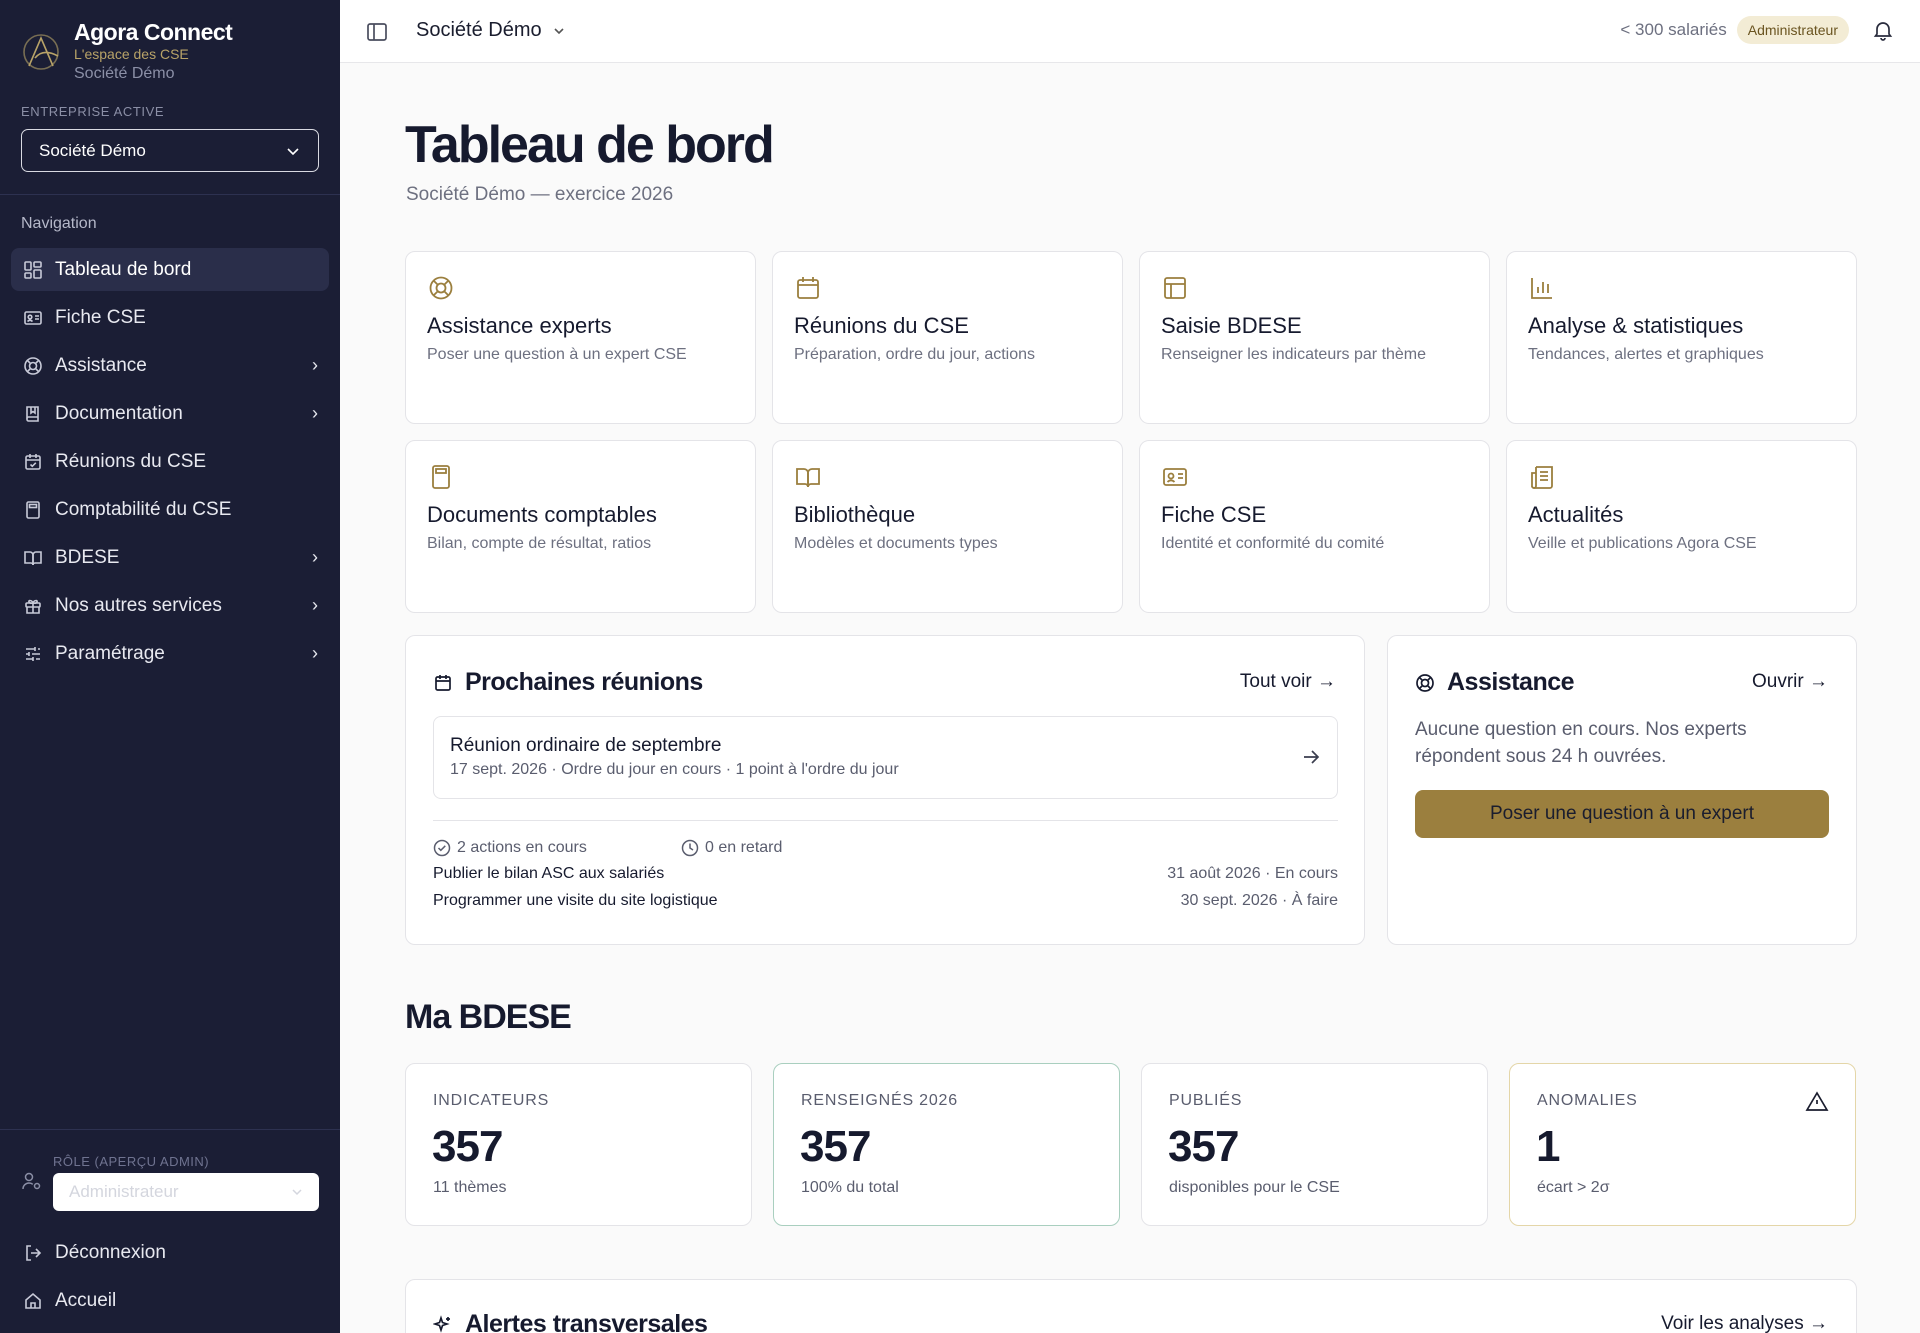 The height and width of the screenshot is (1333, 1920). Describe the element at coordinates (1744, 1323) in the screenshot. I see `alerts-see-analyses-link: Voir les analyses →` at that location.